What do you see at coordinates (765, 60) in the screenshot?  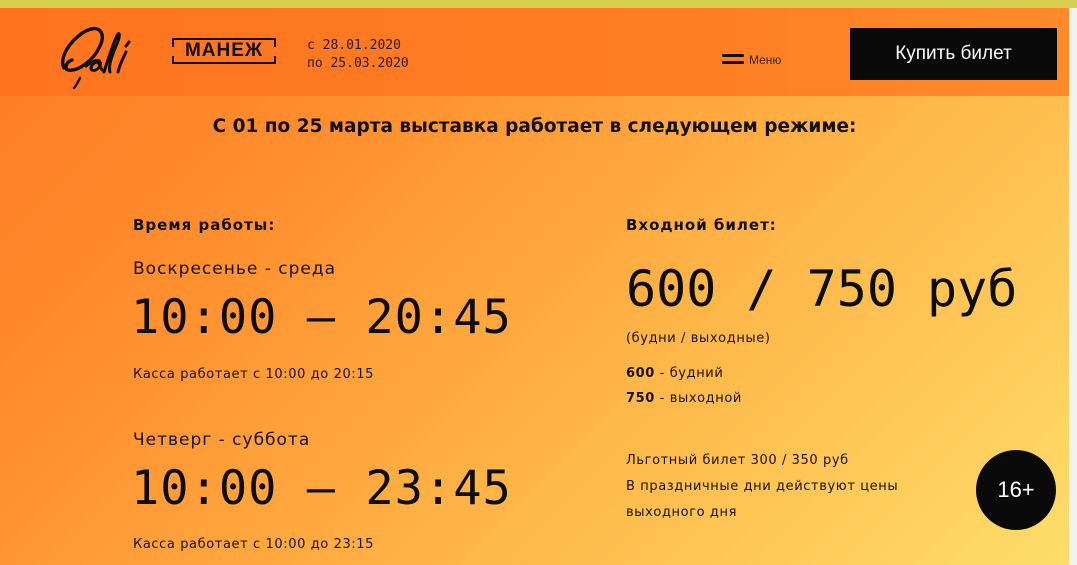 I see `menu-label: Меню` at bounding box center [765, 60].